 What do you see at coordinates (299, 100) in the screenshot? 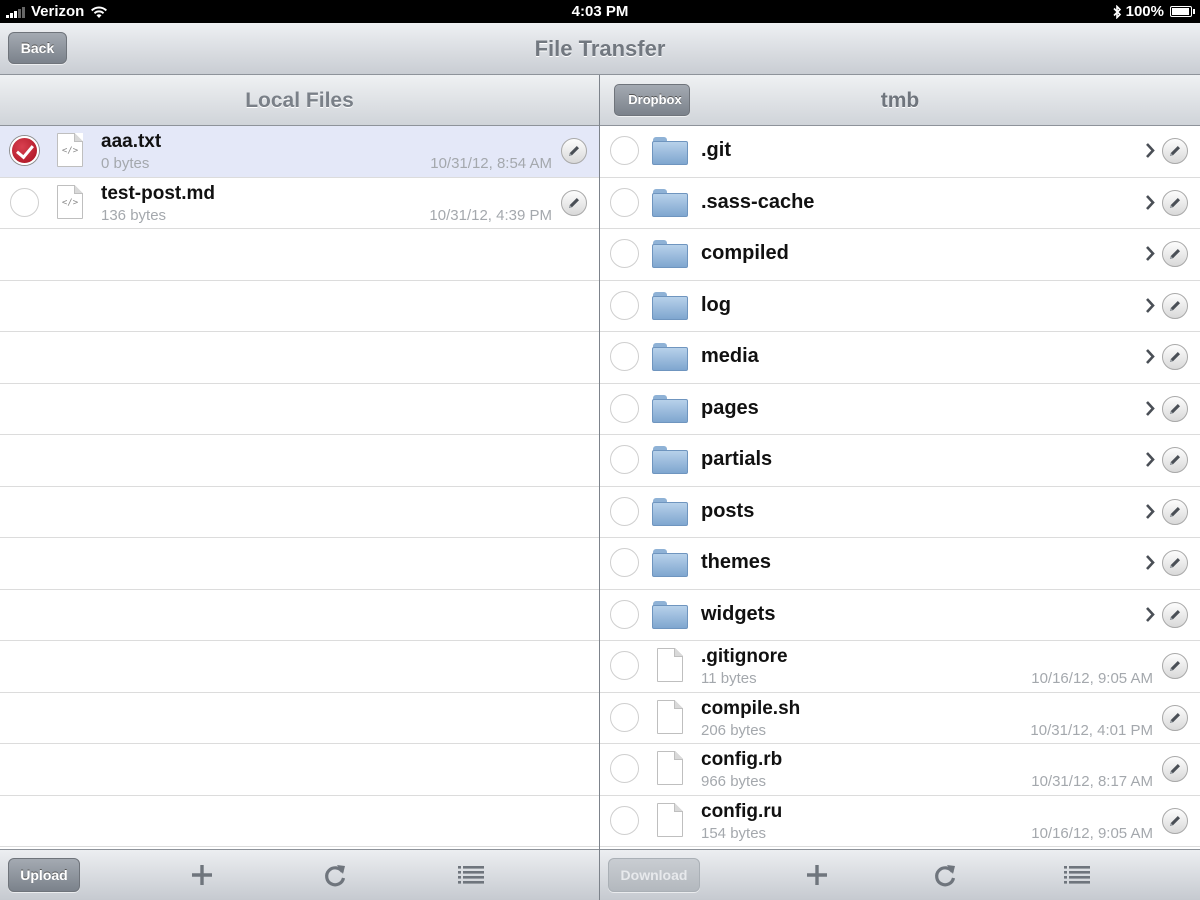
I see `local-files-header: Local Files` at bounding box center [299, 100].